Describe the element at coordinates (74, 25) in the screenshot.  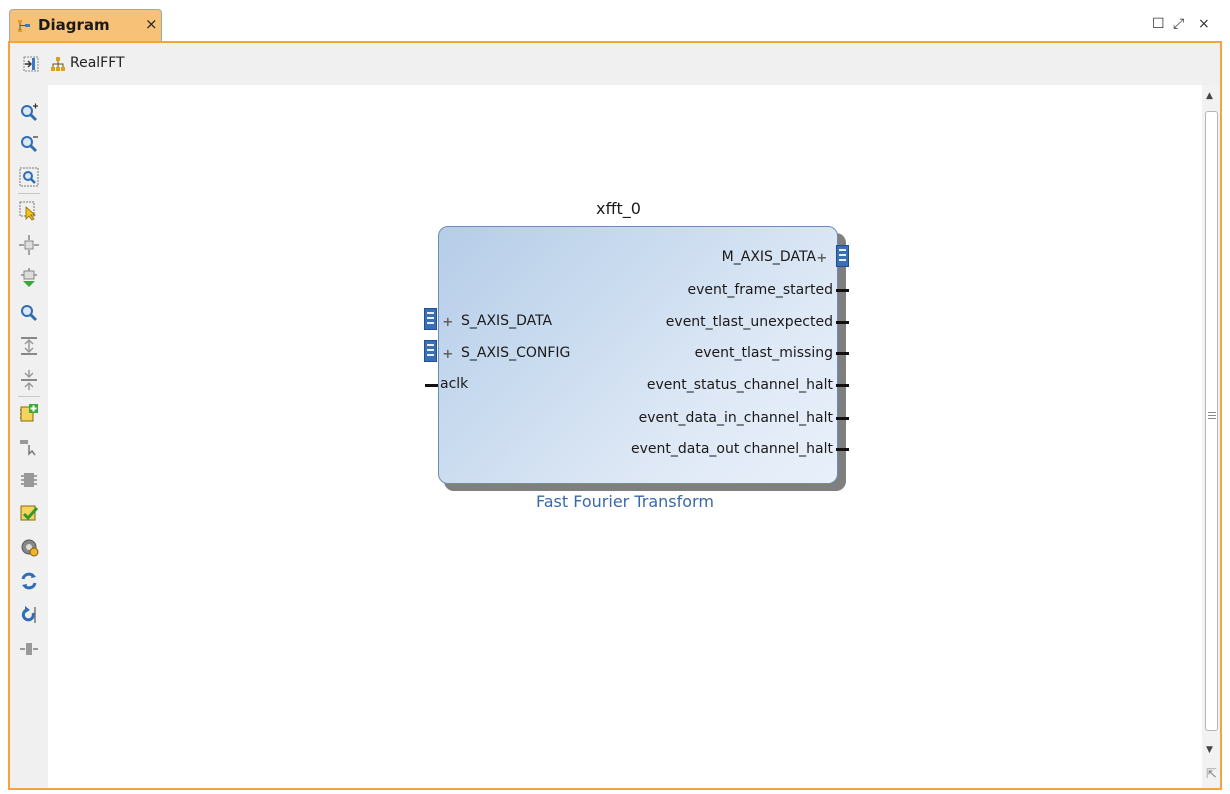
I see `tab-label: Diagram` at that location.